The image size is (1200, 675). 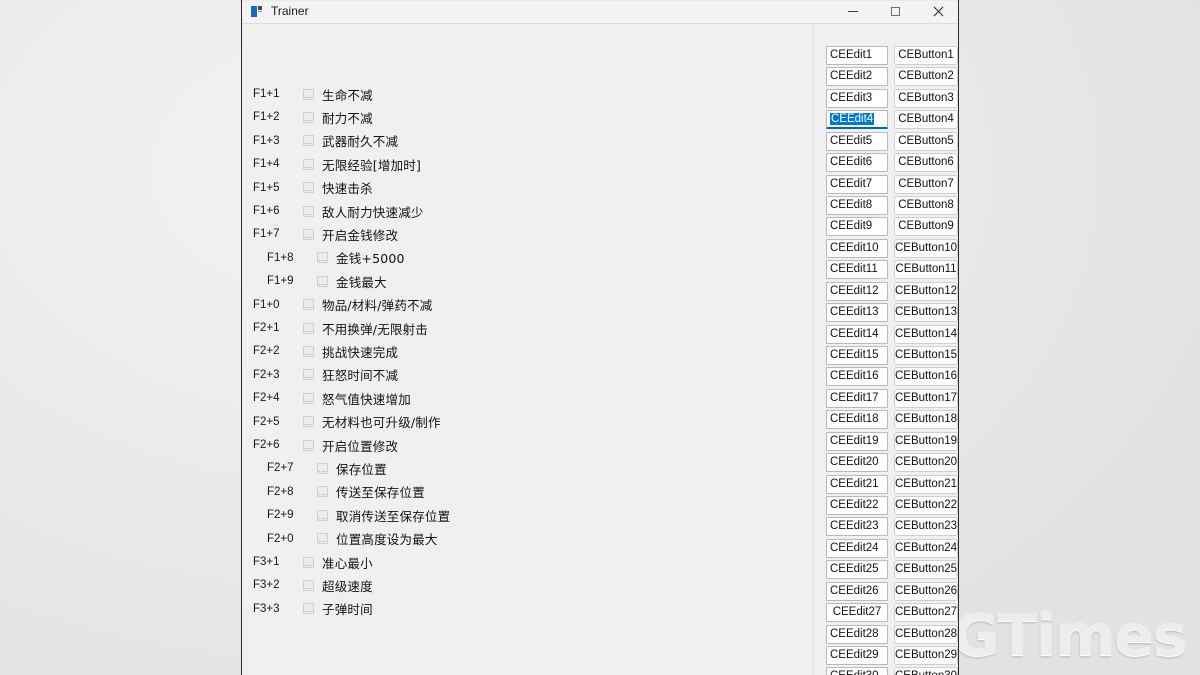 What do you see at coordinates (342, 305) in the screenshot?
I see `cheat-row: F1+0 物品/材料/弹药不减` at bounding box center [342, 305].